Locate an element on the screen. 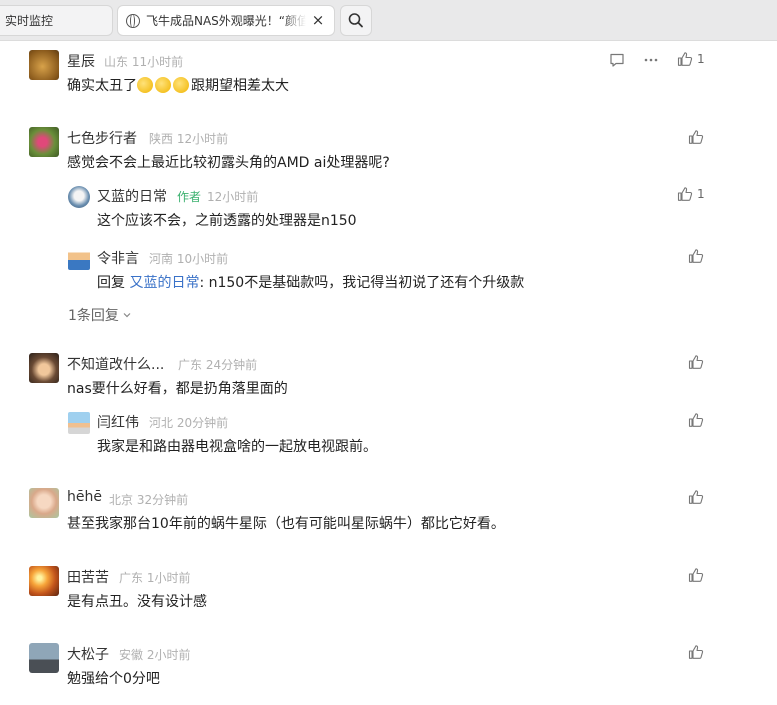 Image resolution: width=777 pixels, height=705 pixels. tab-article: 飞牛成品NAS外观曝光！“颜值 × is located at coordinates (226, 20).